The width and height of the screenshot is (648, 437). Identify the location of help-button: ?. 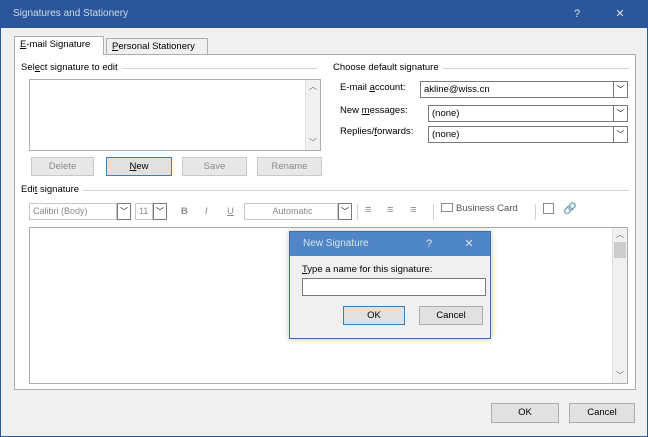
(577, 14).